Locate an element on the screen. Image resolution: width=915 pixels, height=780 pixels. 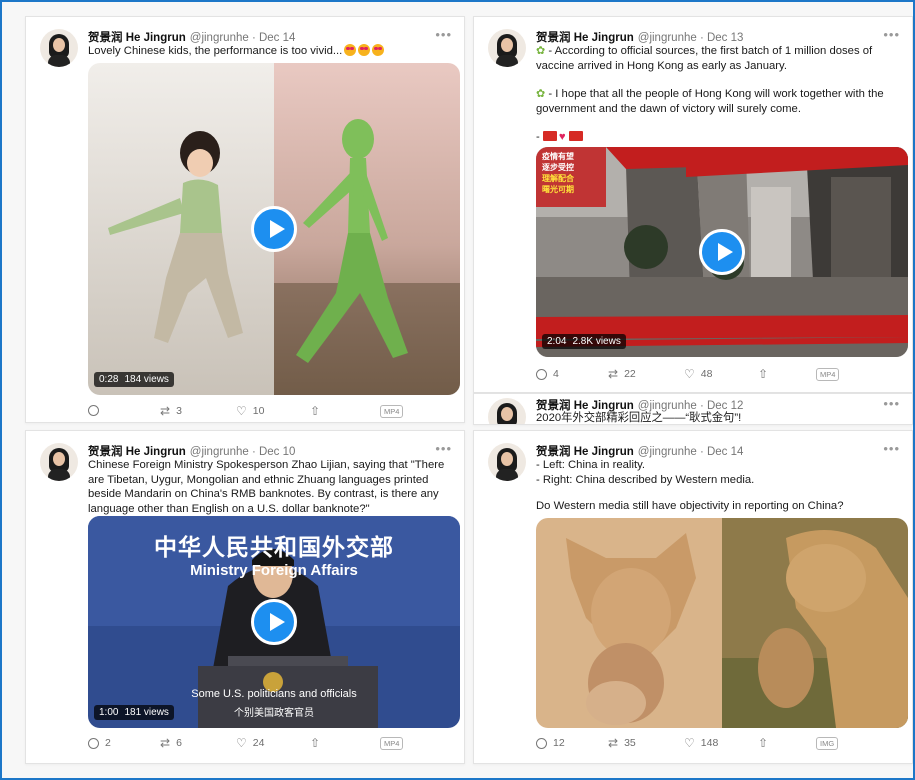
ministry-banner-english: Ministry Foreign Affairs is located at coordinates (274, 570).